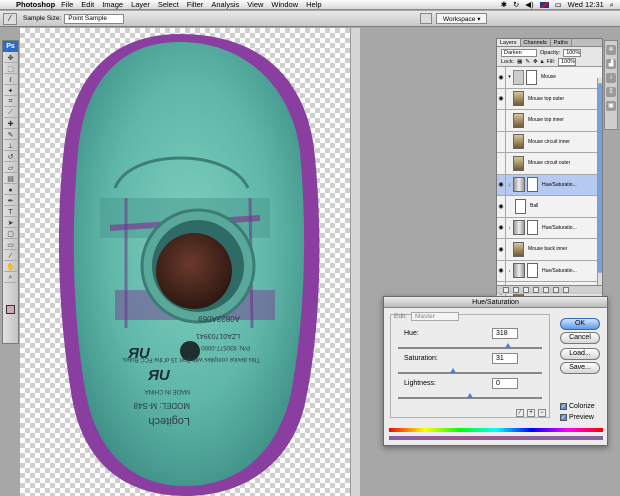 This screenshot has width=620, height=496. I want to click on lasso-icon: ℓ, so click(10, 80).